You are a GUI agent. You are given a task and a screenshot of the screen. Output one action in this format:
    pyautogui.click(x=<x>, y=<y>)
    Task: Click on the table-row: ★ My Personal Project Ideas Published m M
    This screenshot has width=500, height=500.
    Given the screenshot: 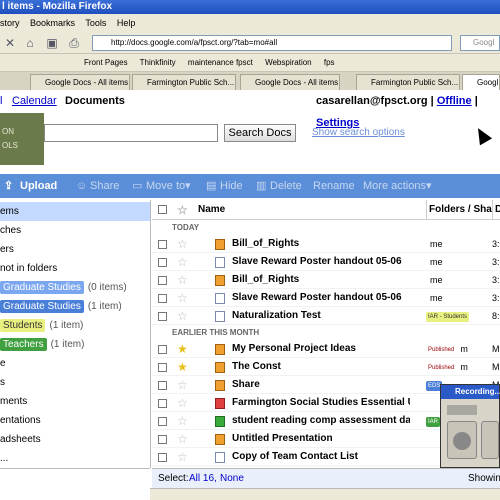 What is the action you would take?
    pyautogui.click(x=326, y=349)
    